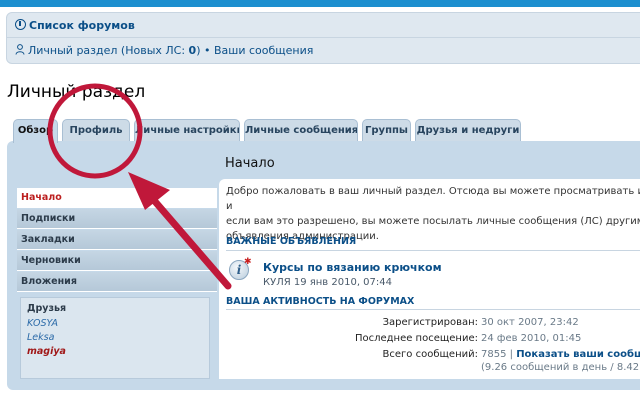 This screenshot has height=410, width=640. What do you see at coordinates (530, 322) in the screenshot?
I see `stat-value: 30 окт 2007, 23:42` at bounding box center [530, 322].